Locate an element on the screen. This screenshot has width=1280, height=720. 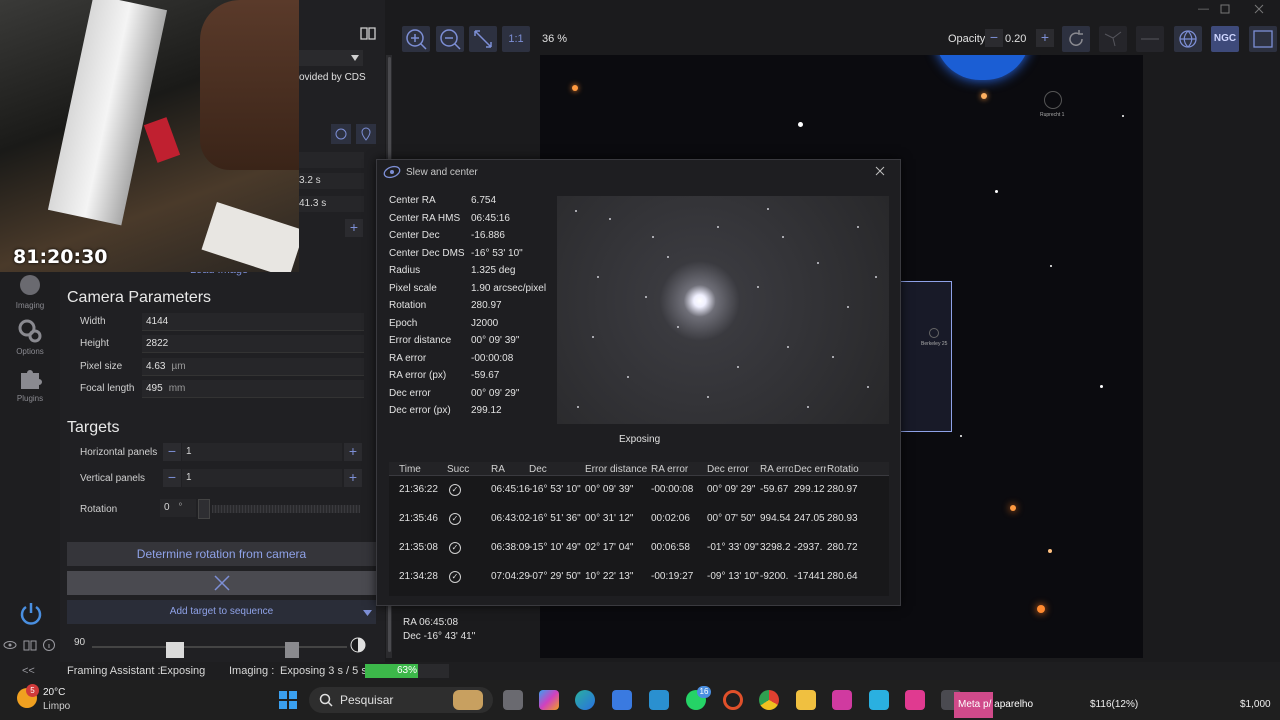
rotation-slider-thumb is located at coordinates (204, 509).